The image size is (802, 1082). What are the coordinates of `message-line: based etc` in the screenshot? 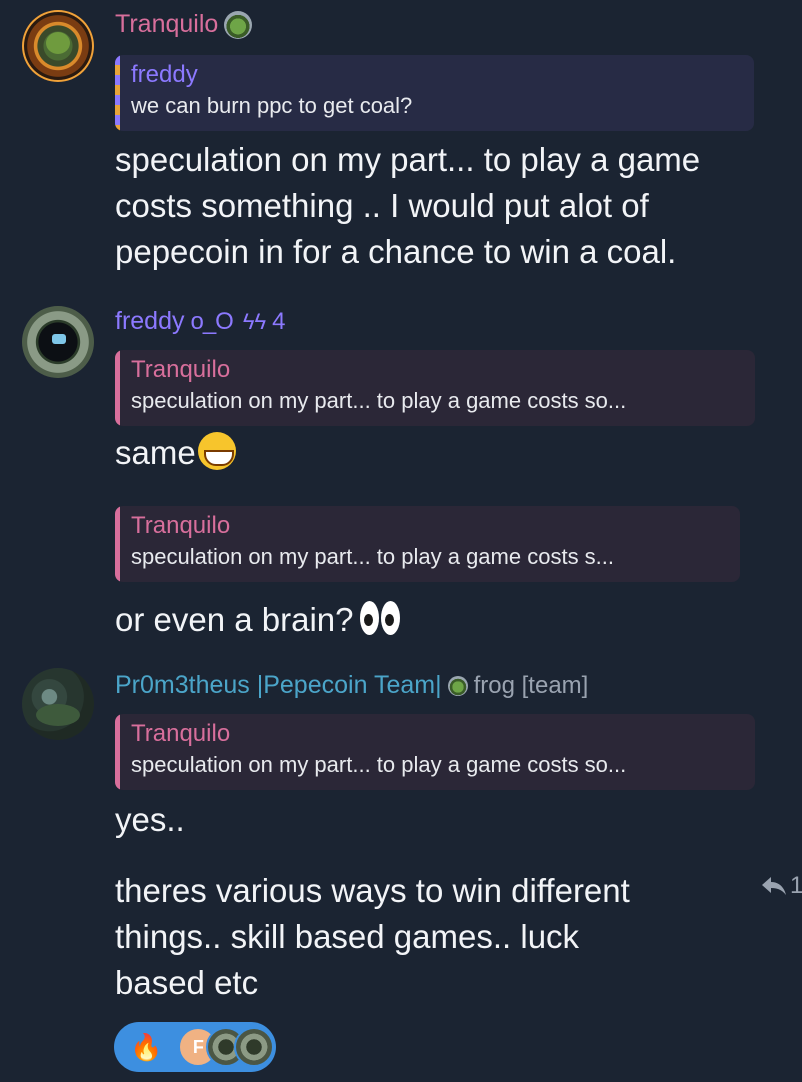 It's located at (187, 982).